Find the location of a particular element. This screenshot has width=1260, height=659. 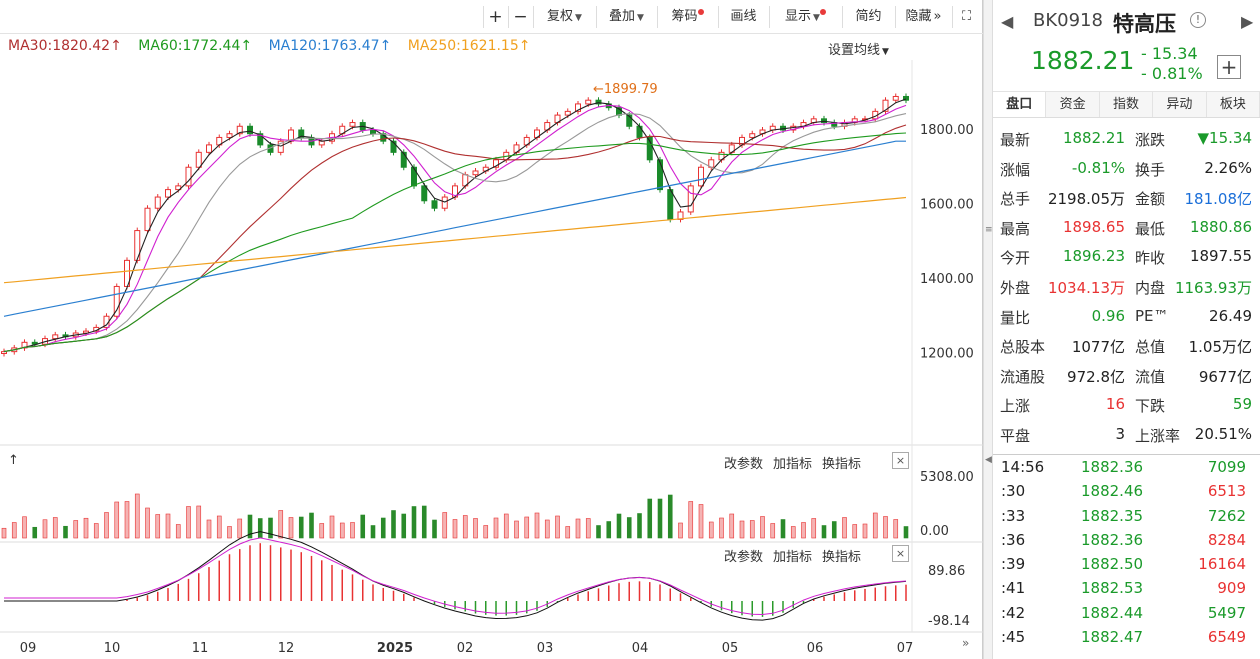

quote-row: 涨幅 -0.81% 换手 2.26% is located at coordinates (1126, 169).